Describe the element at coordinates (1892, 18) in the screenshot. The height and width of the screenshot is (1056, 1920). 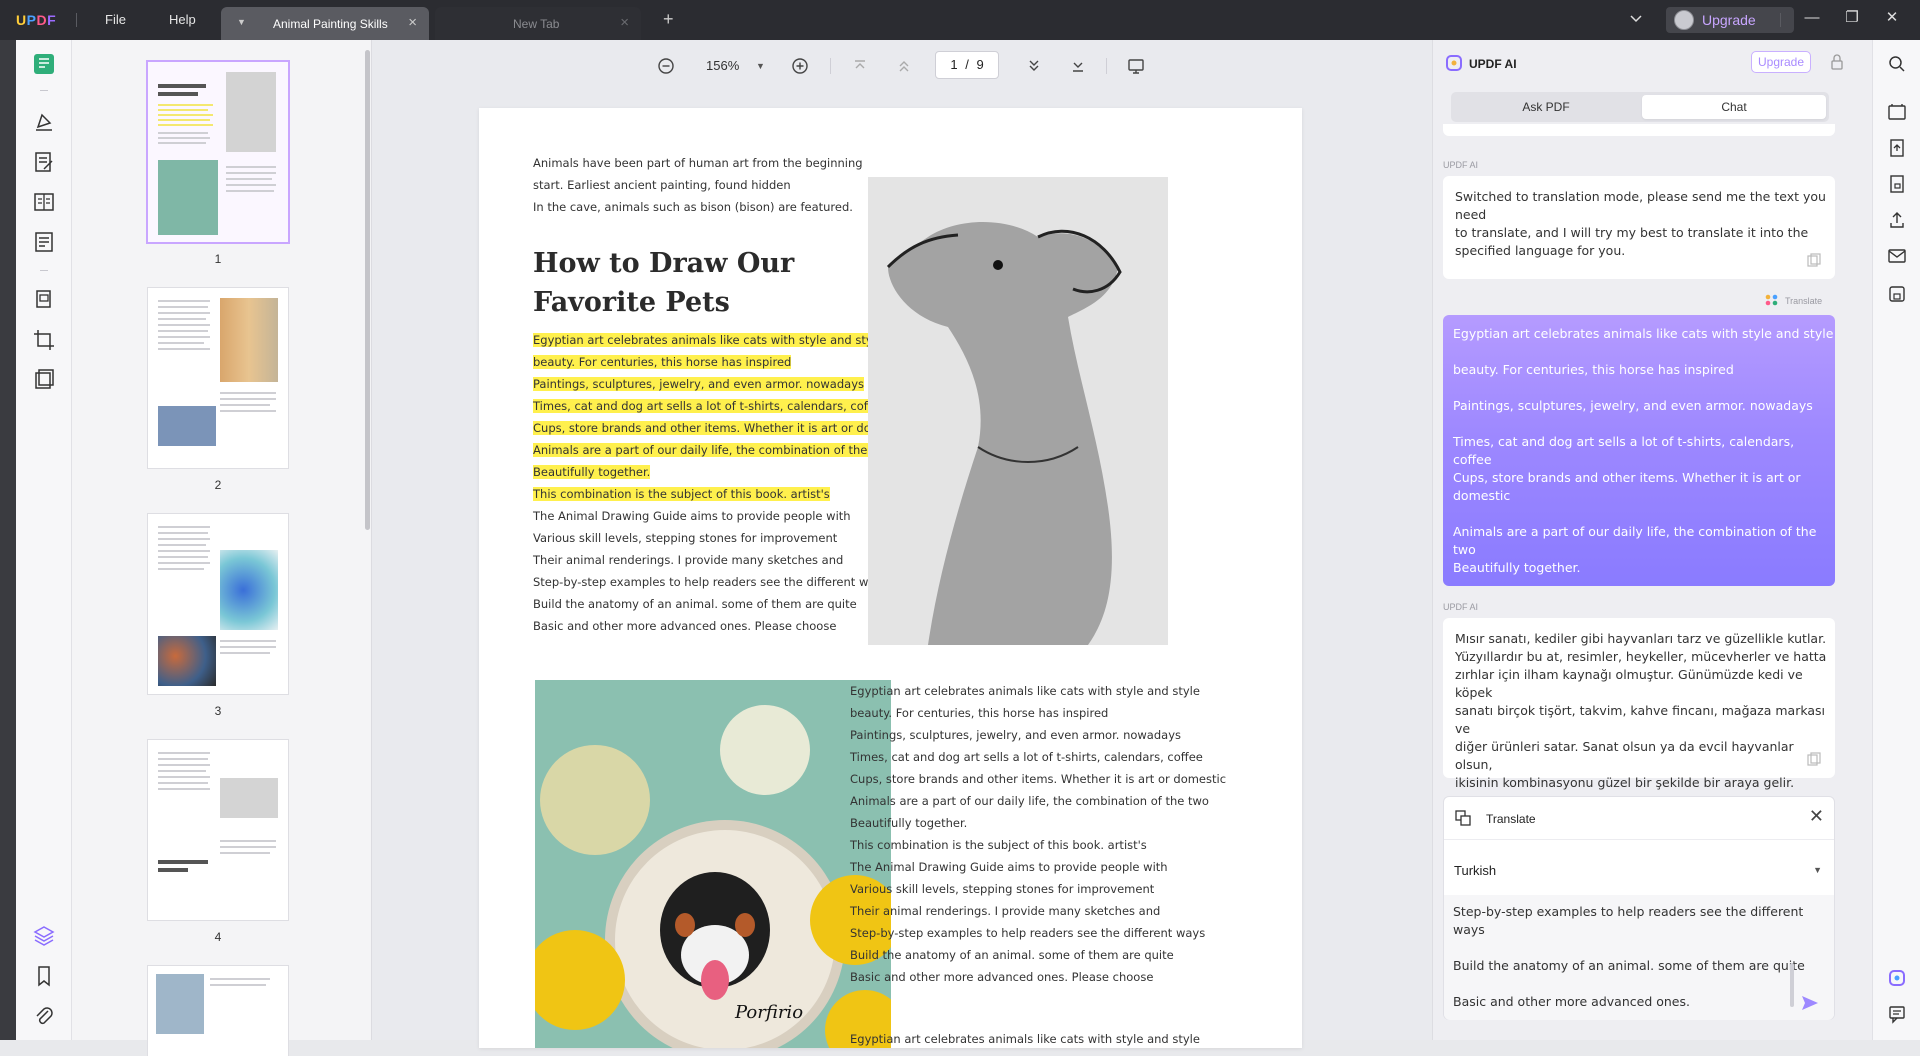
I see `close-icon: ✕` at that location.